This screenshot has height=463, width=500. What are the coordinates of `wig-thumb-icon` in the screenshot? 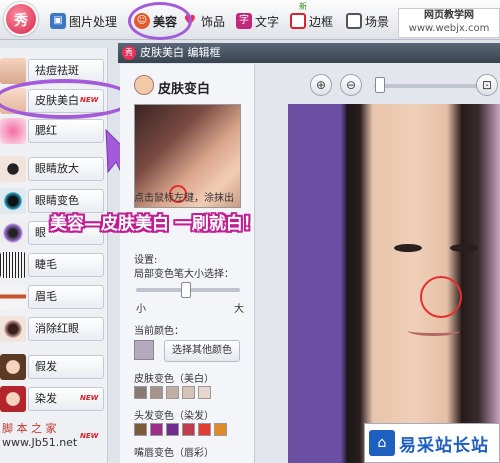 It's located at (13, 367).